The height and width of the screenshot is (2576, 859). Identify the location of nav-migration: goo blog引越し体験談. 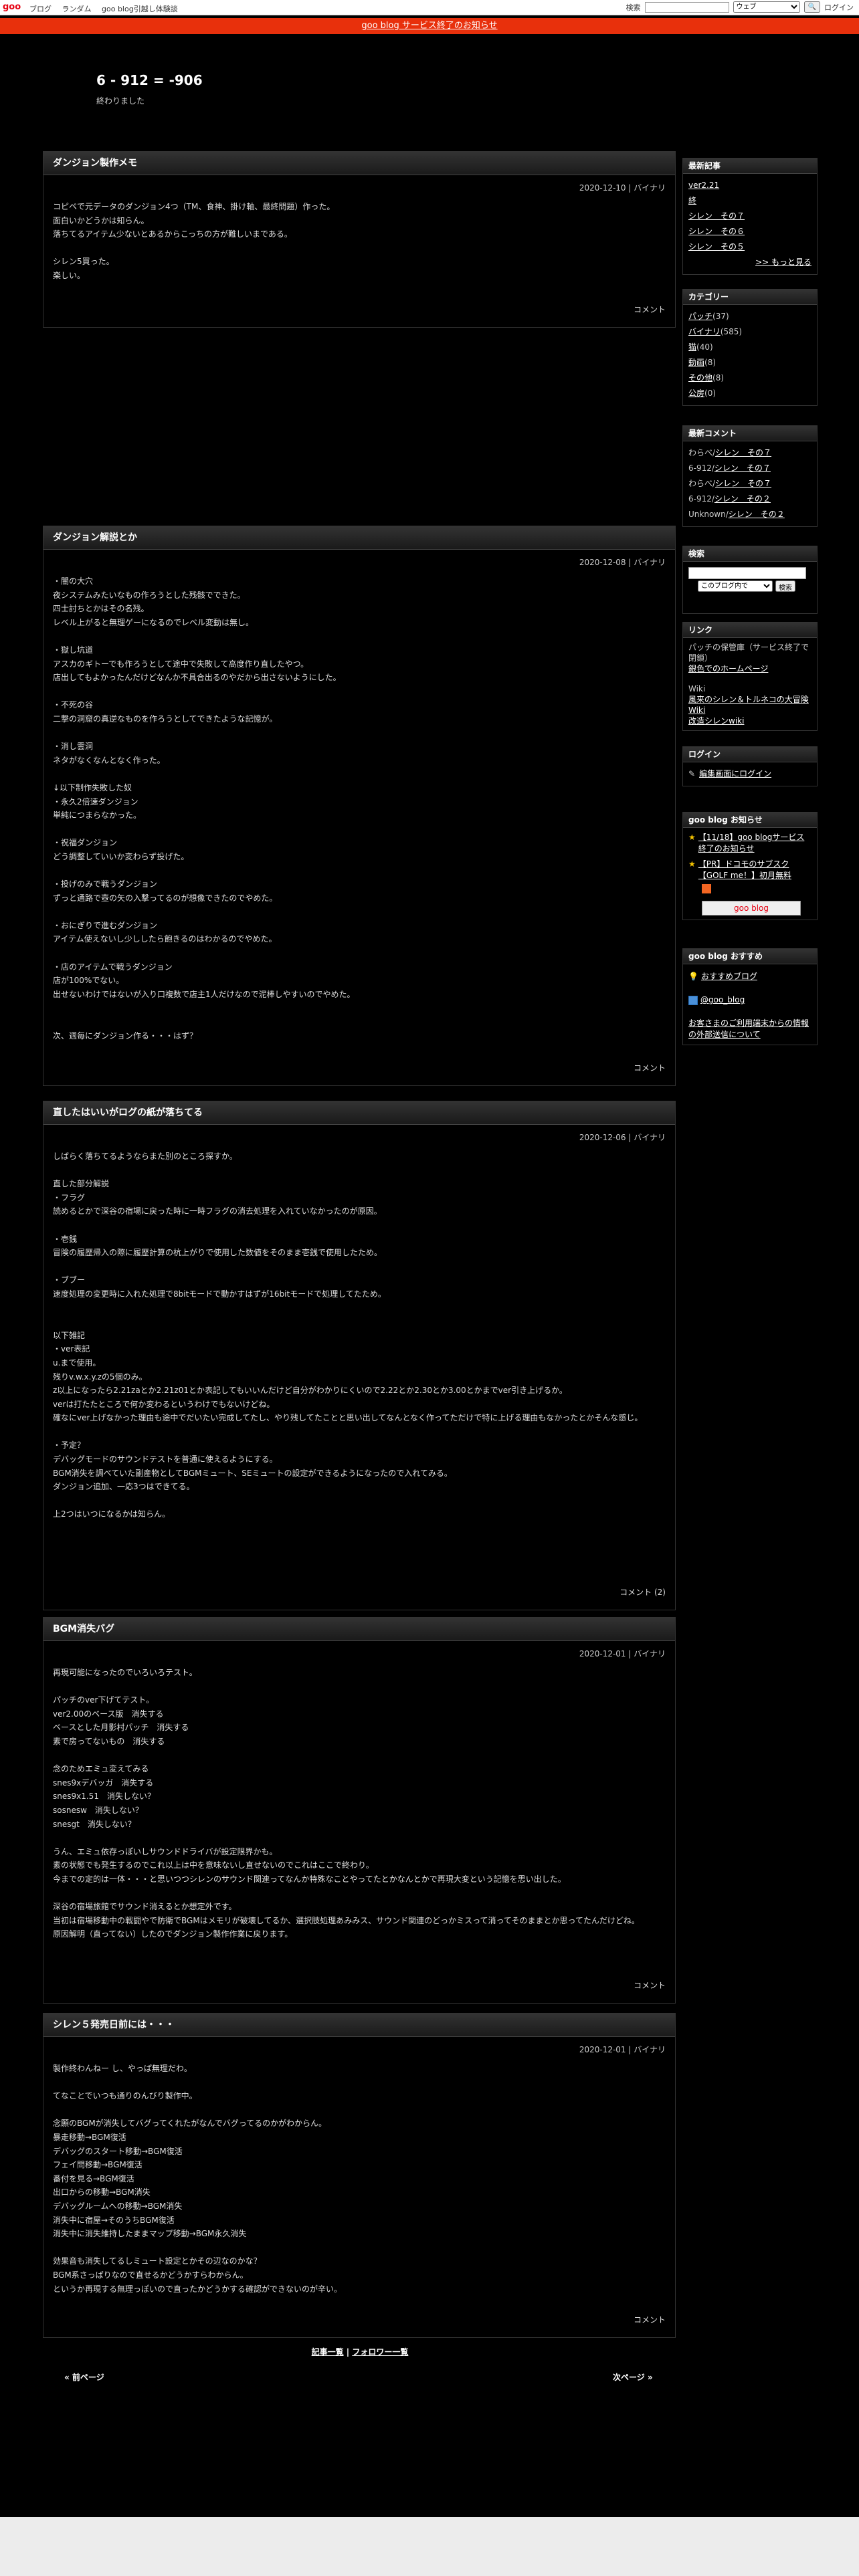
(140, 9).